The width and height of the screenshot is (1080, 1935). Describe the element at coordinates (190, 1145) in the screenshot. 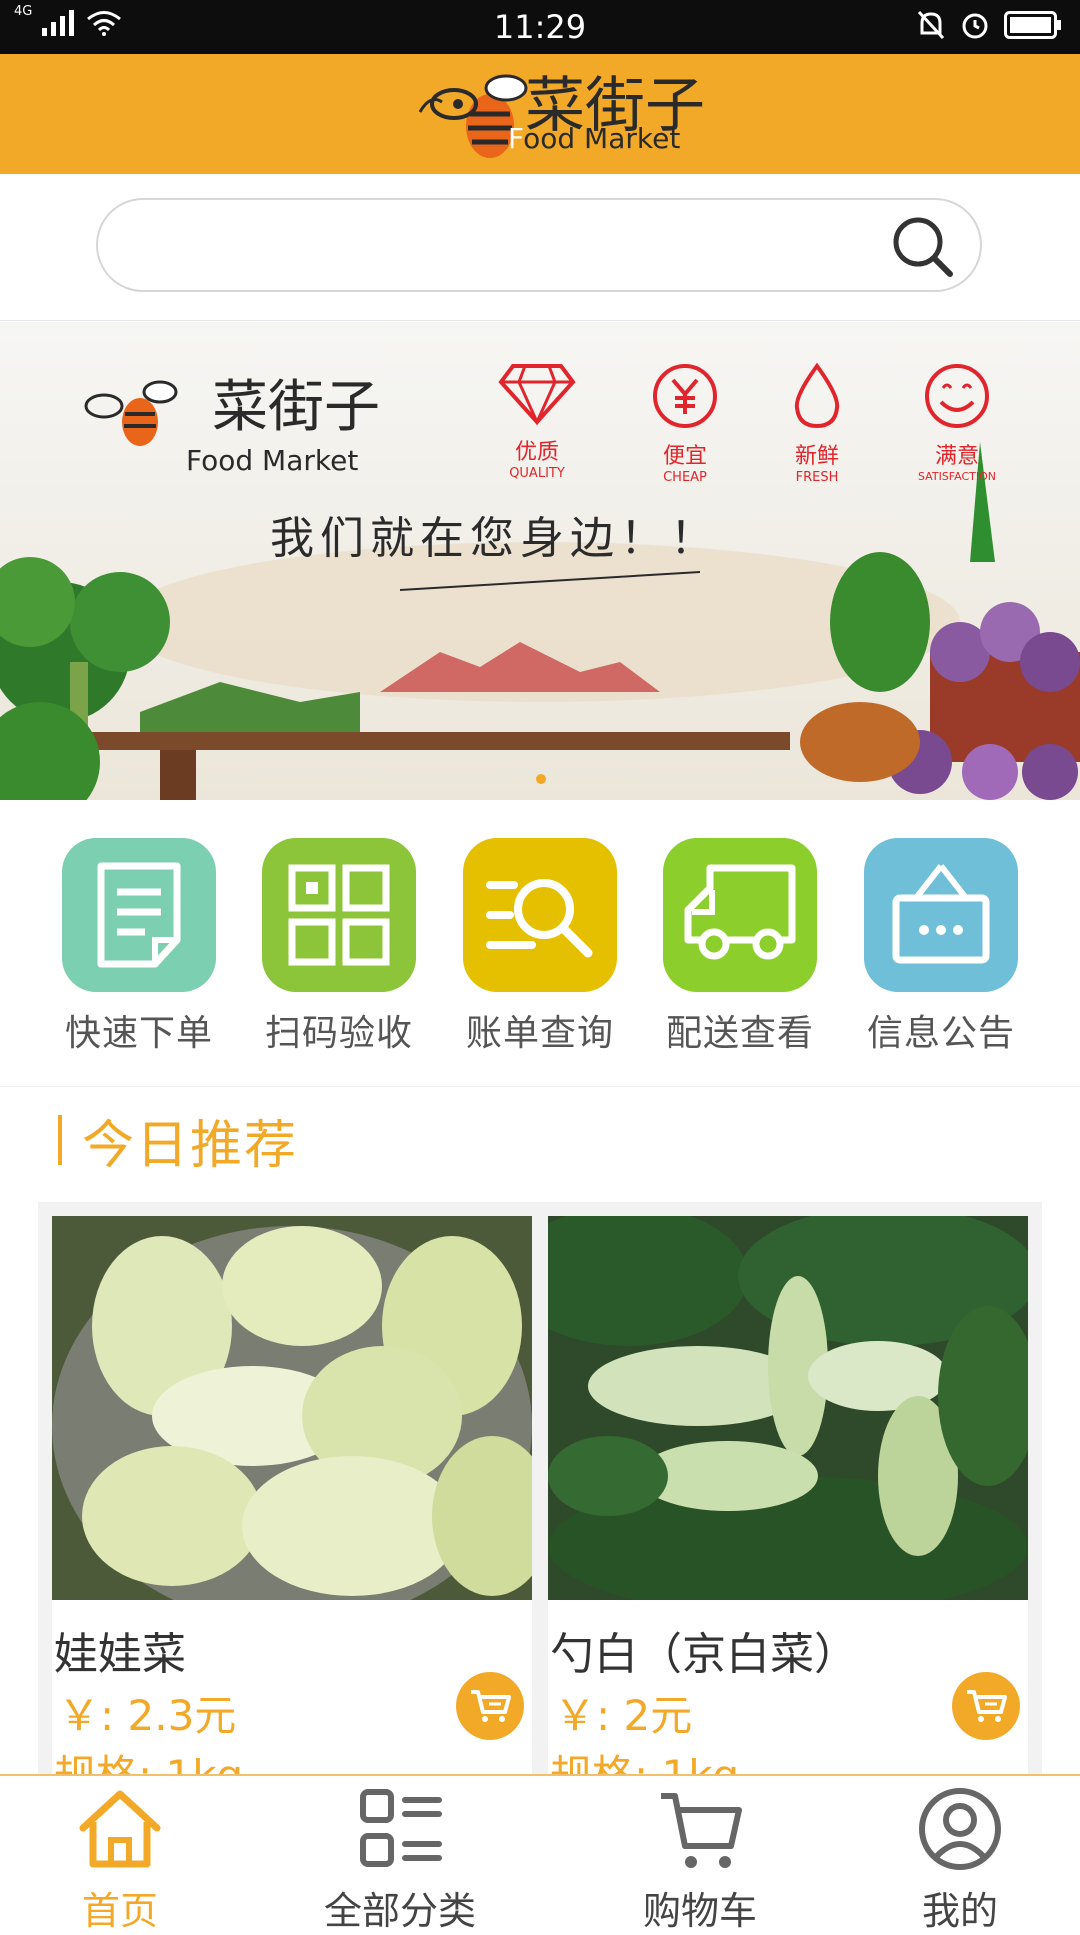

I see `section-title-text: 今日推荐` at that location.